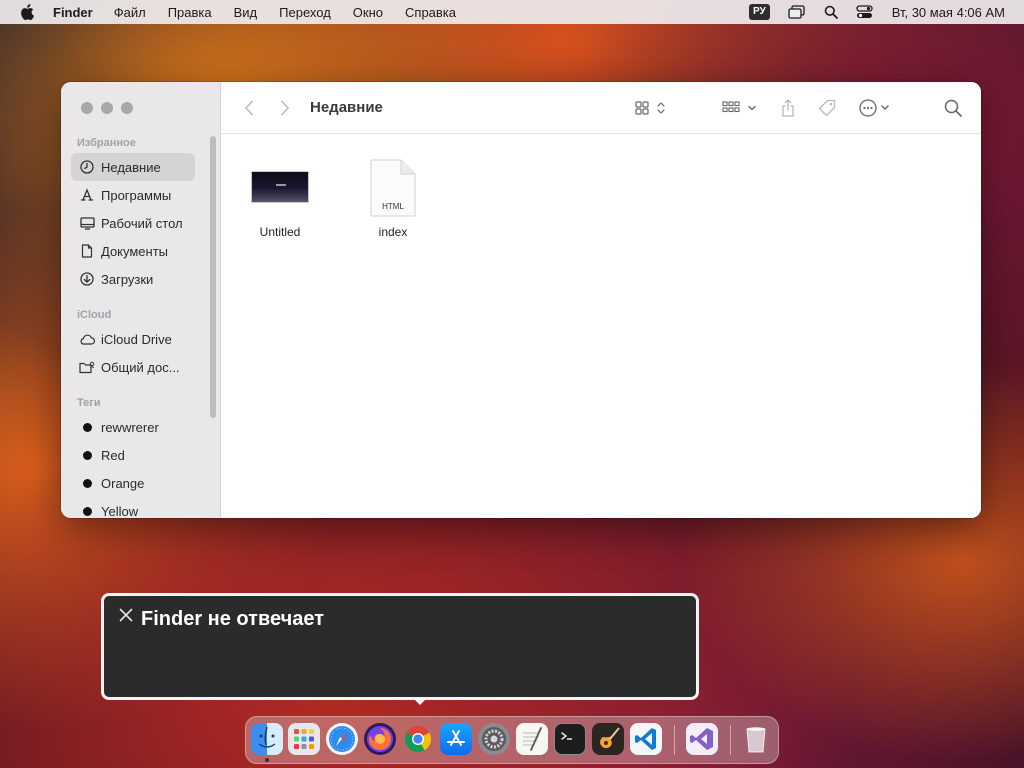 The image size is (1024, 768). I want to click on sidebar-item-desktop: Рабочий стол, so click(133, 223).